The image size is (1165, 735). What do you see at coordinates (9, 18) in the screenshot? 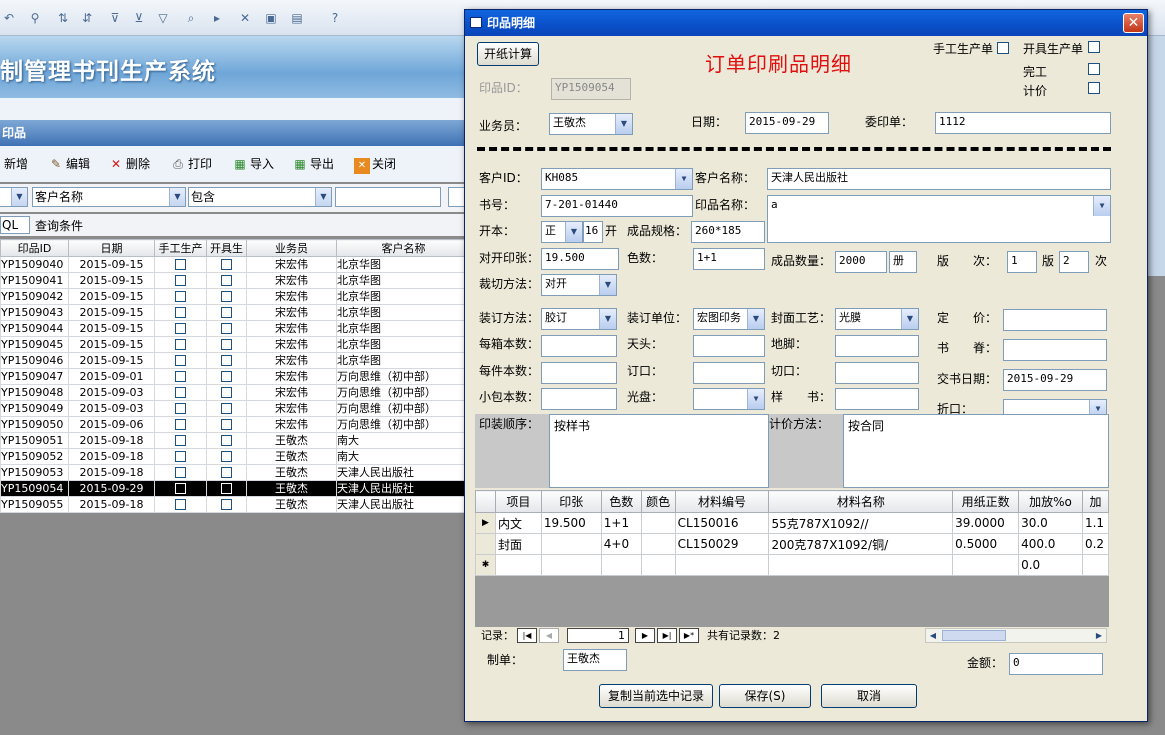
I see `undo-icon: ↶` at bounding box center [9, 18].